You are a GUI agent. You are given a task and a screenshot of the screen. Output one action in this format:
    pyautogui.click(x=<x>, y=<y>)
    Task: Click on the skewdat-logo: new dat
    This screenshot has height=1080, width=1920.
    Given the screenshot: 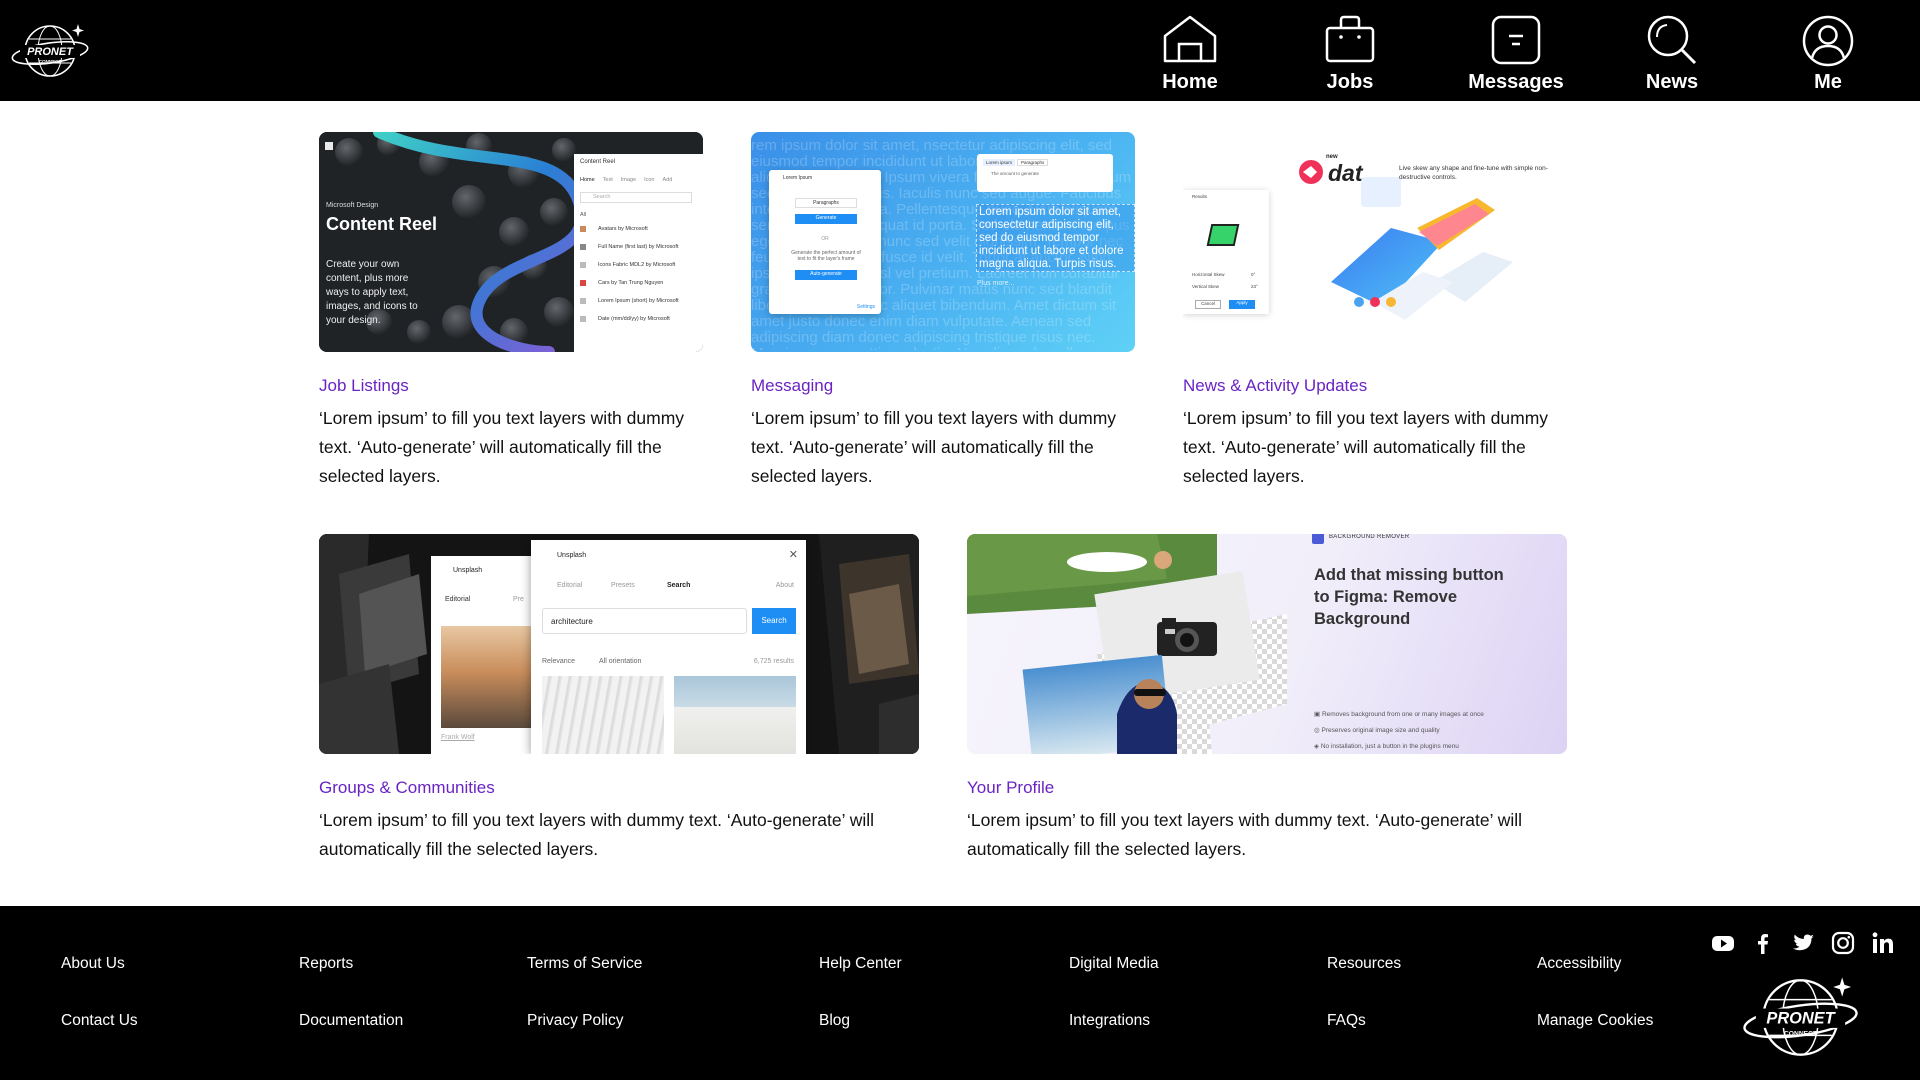 What is the action you would take?
    pyautogui.click(x=1344, y=170)
    